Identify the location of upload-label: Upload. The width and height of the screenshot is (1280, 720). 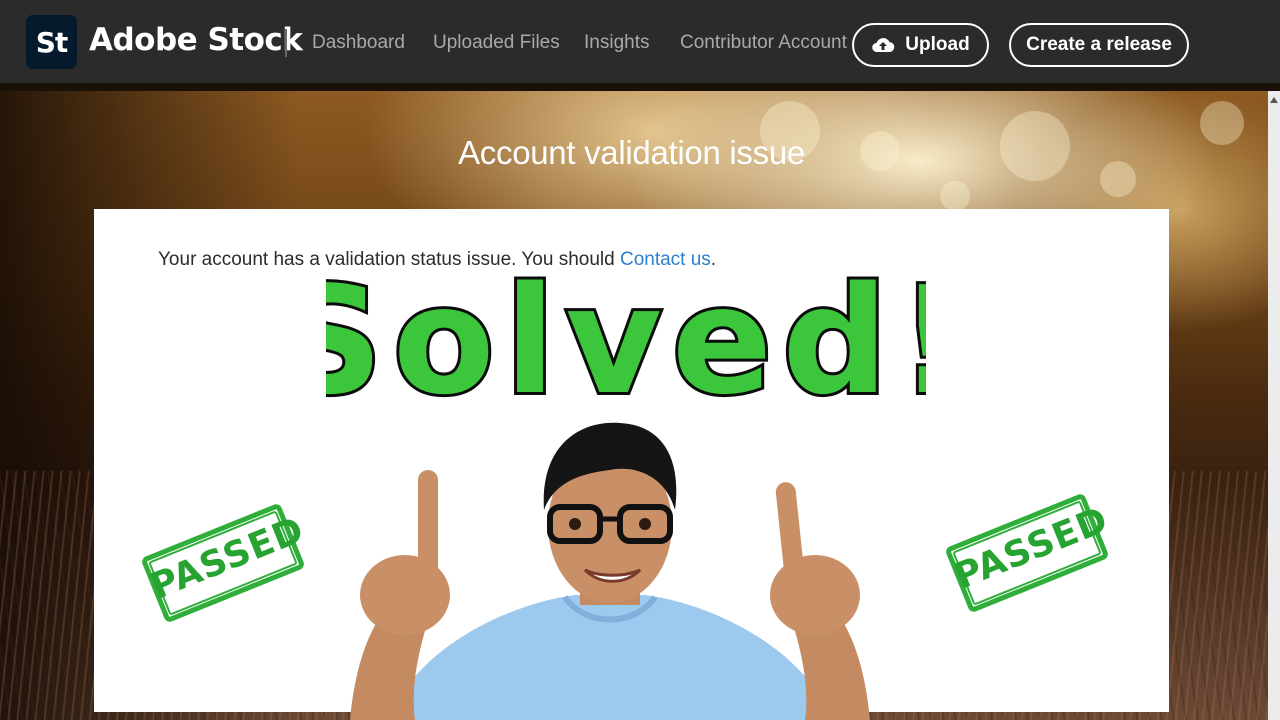
(937, 44).